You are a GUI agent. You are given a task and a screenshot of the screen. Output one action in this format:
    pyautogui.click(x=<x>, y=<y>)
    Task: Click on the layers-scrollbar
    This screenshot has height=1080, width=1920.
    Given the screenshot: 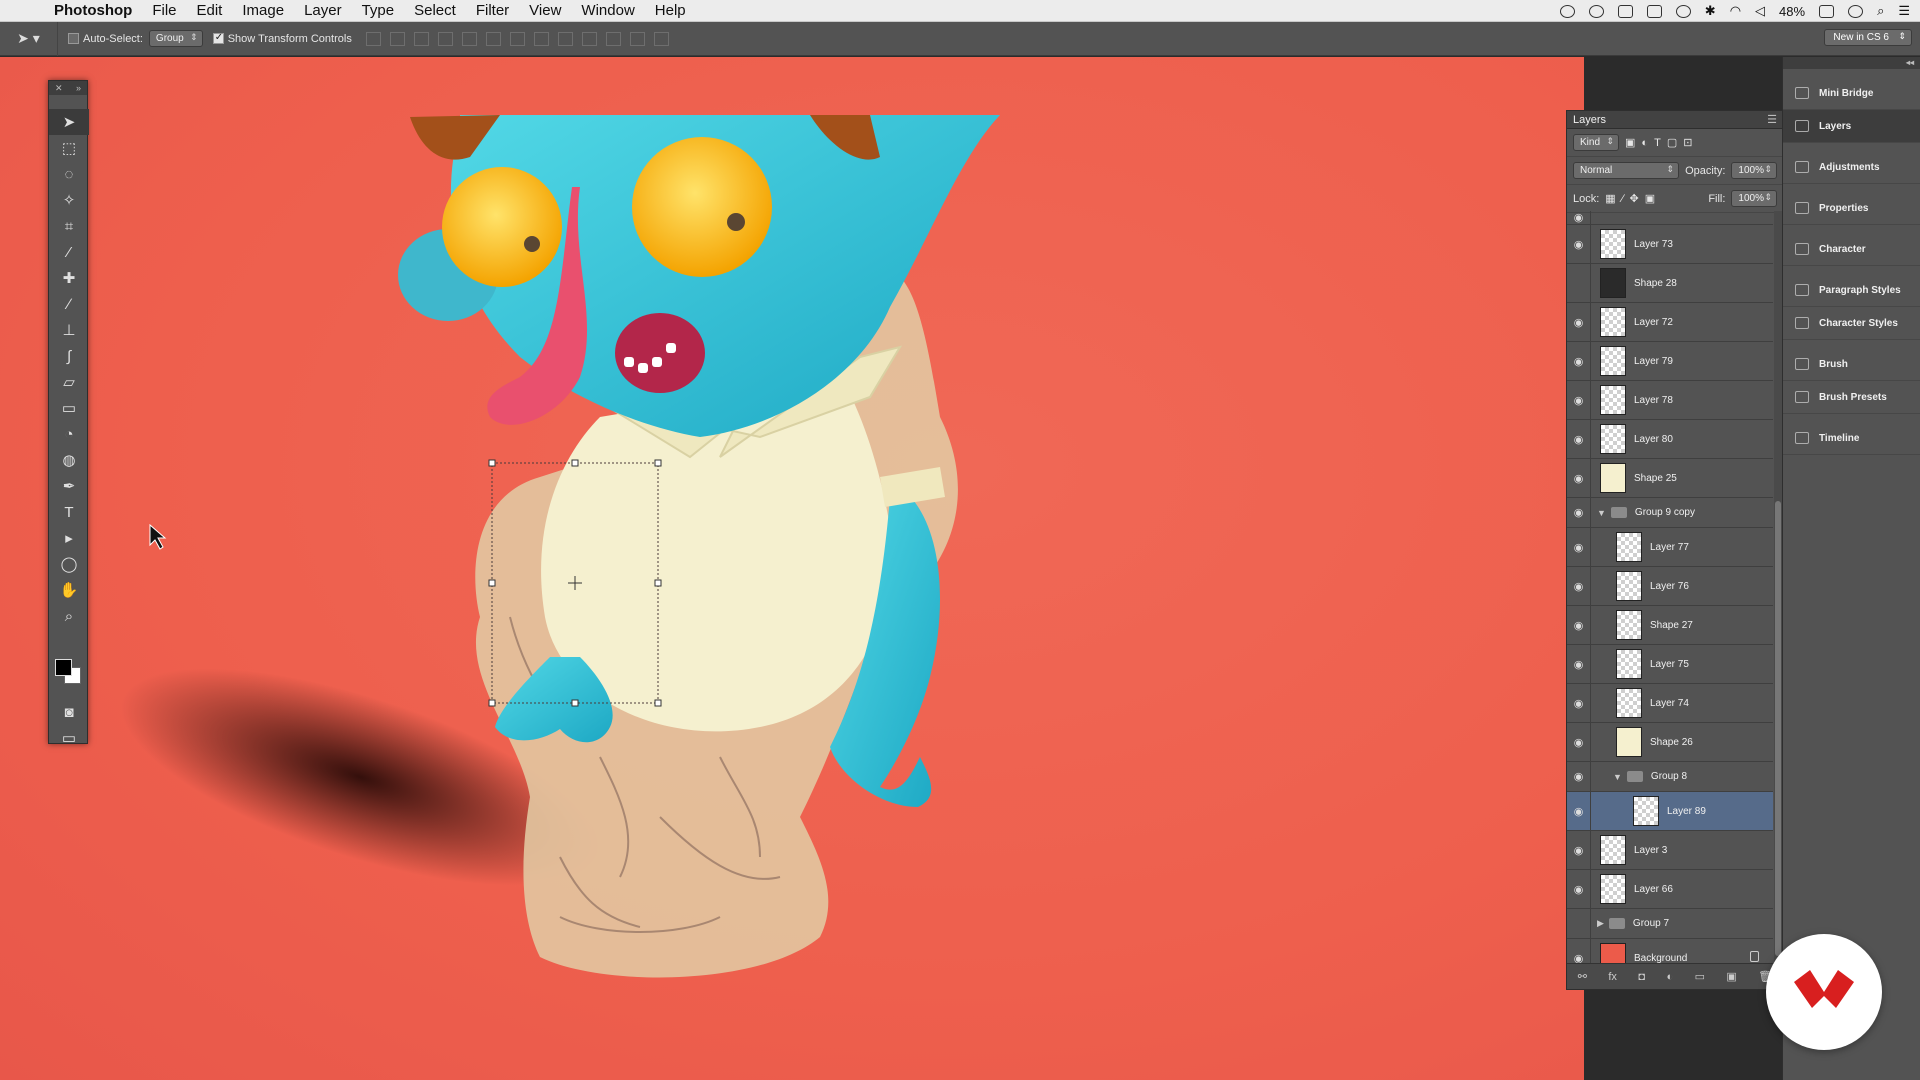 What is the action you would take?
    pyautogui.click(x=1778, y=588)
    